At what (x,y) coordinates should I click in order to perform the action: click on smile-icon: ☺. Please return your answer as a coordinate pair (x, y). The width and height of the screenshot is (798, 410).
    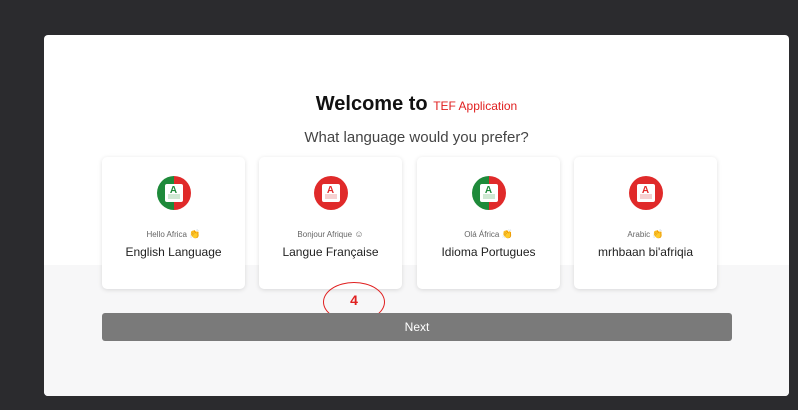
    Looking at the image, I should click on (359, 234).